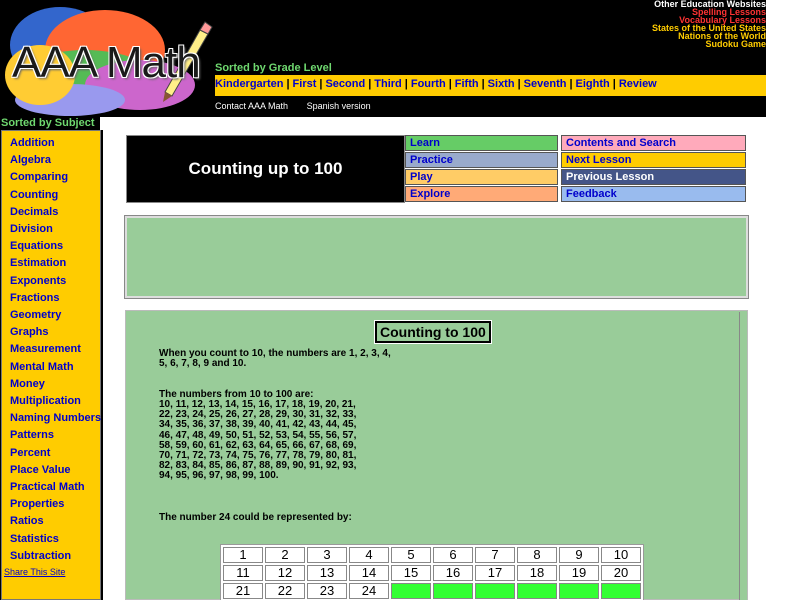  What do you see at coordinates (467, 84) in the screenshot?
I see `grade-link-fifth: Fifth` at bounding box center [467, 84].